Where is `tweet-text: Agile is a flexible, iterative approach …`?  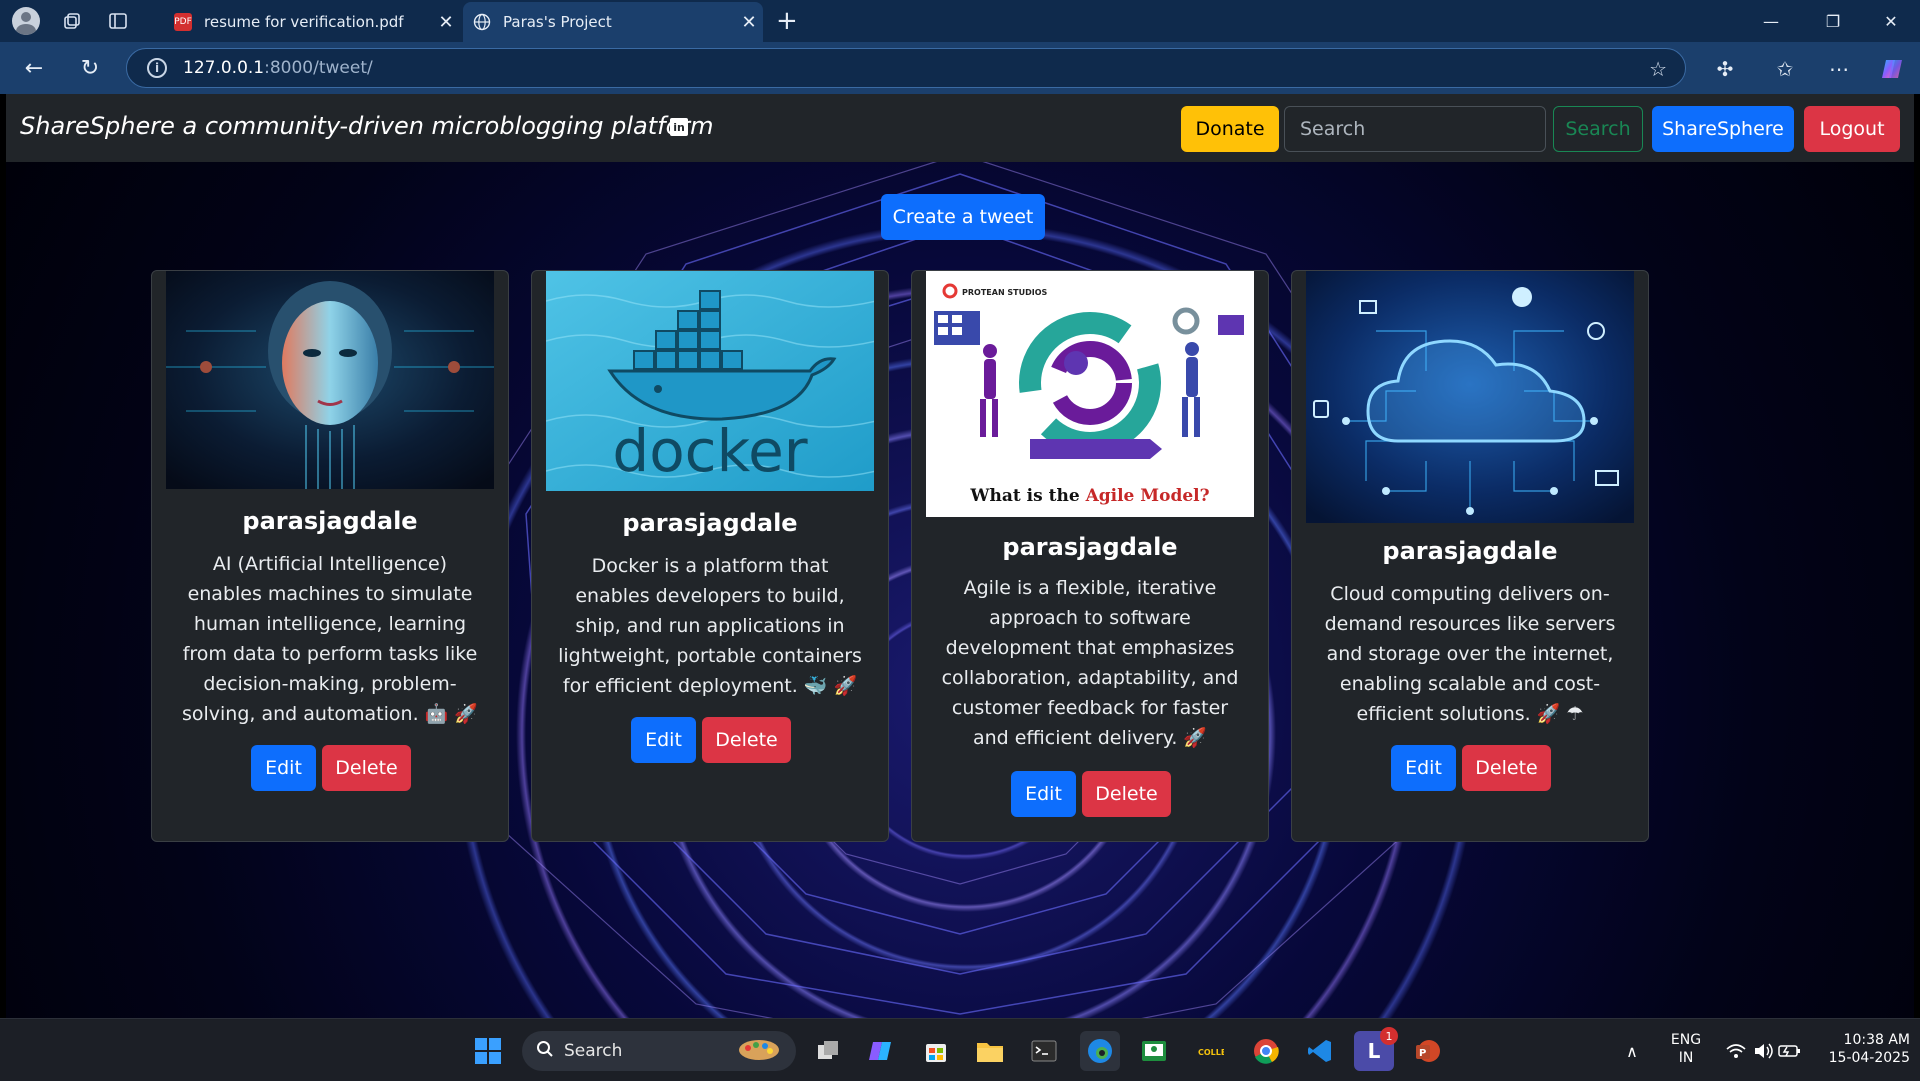 tweet-text: Agile is a flexible, iterative approach … is located at coordinates (1090, 663).